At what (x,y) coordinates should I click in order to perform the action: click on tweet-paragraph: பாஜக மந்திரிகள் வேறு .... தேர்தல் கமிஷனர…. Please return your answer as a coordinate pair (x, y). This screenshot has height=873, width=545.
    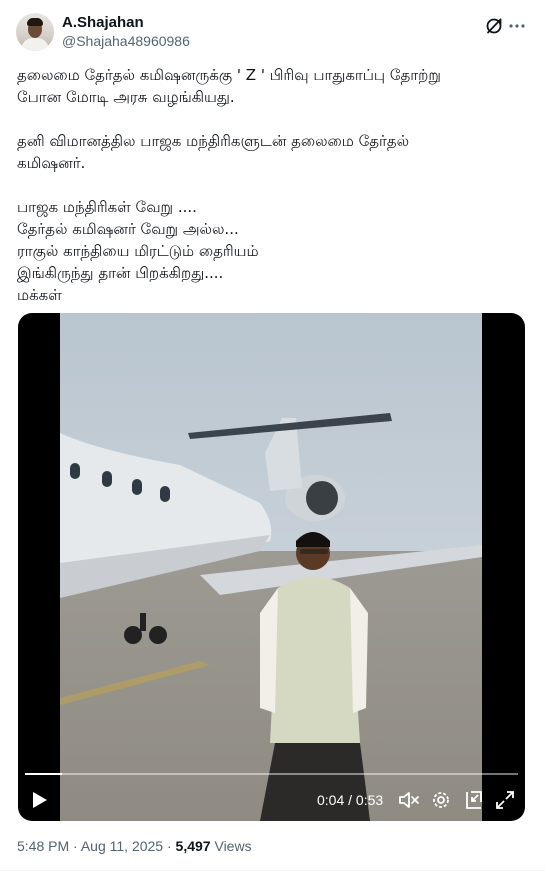
    Looking at the image, I should click on (138, 251).